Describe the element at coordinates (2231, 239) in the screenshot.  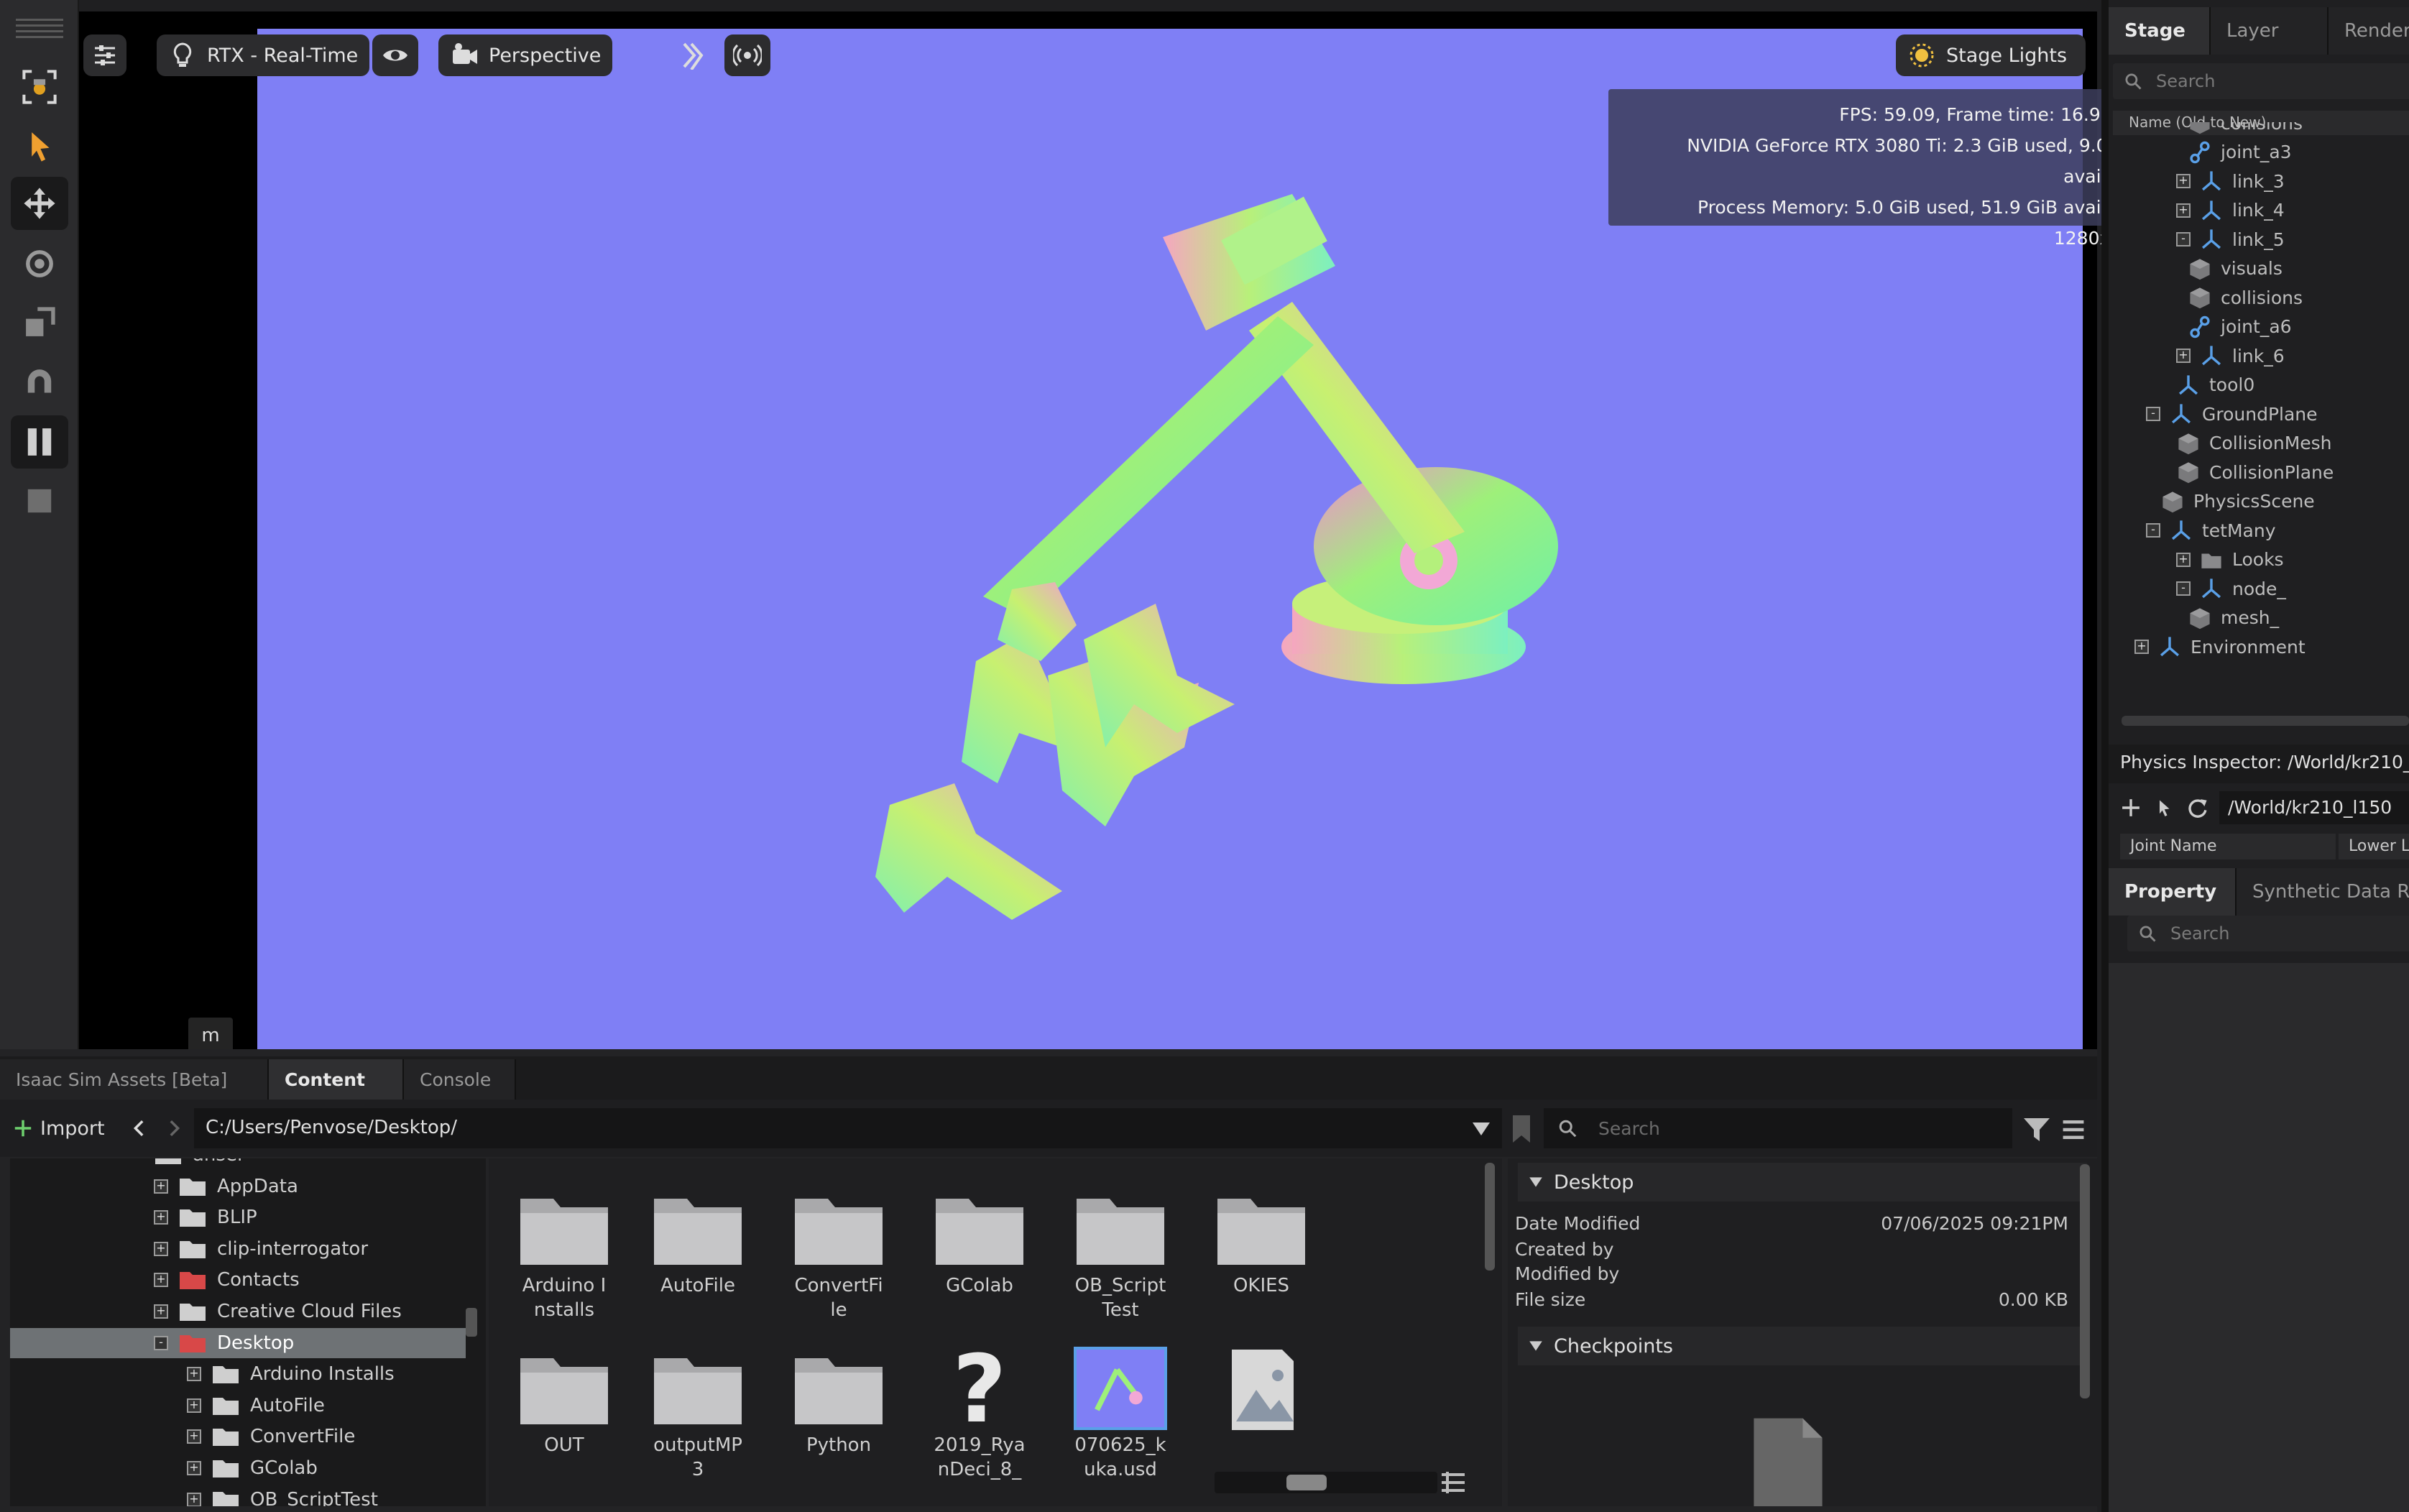
I see `stage-tree-row: - link_5` at that location.